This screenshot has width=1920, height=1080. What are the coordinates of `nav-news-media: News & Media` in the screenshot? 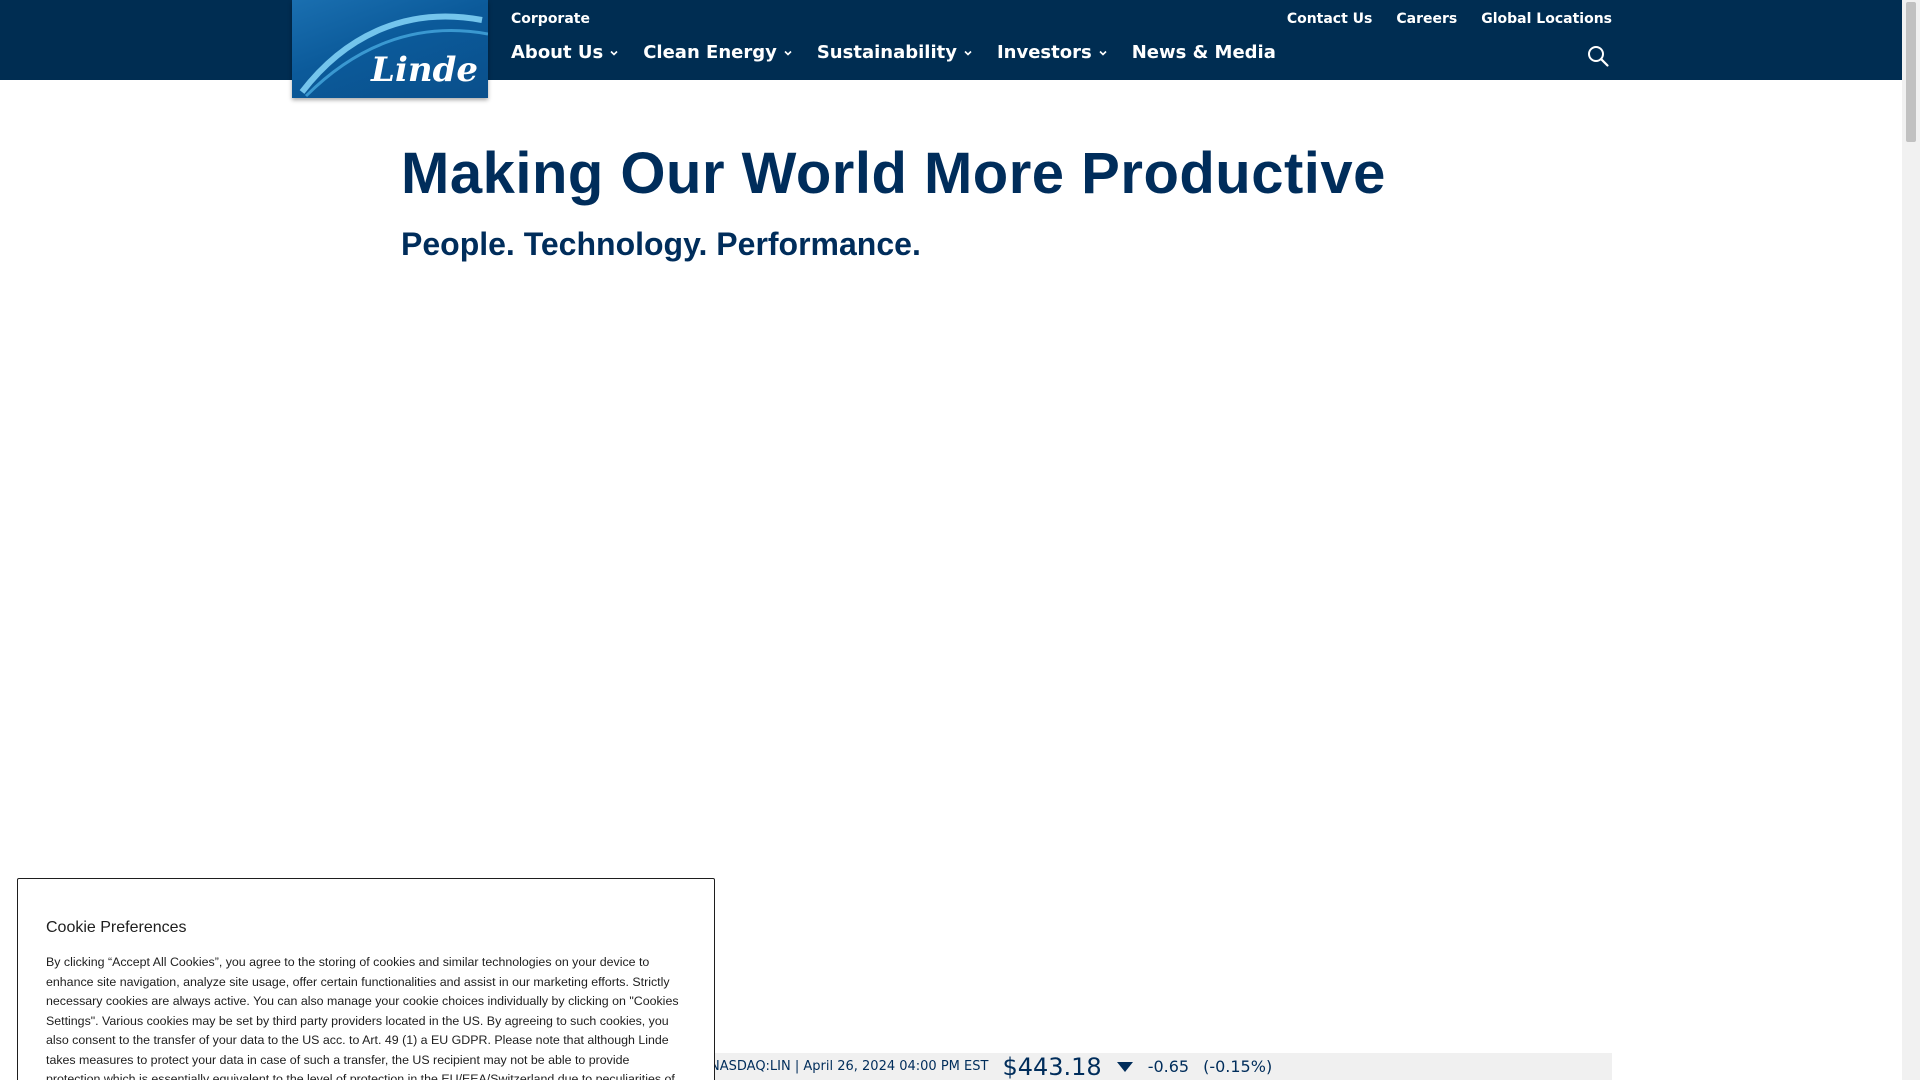 It's located at (1204, 52).